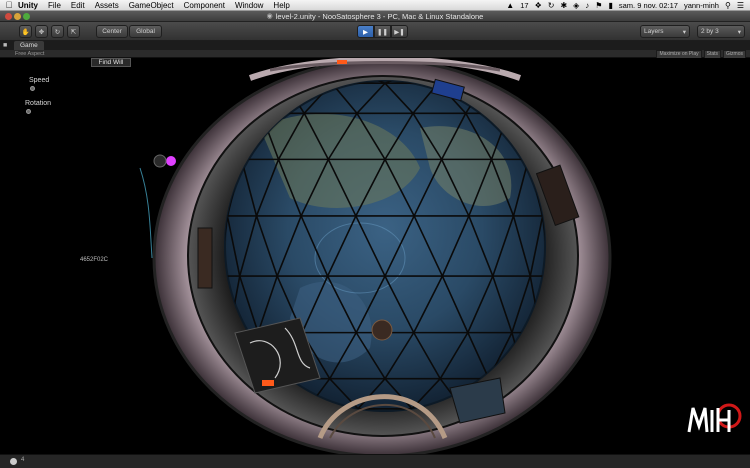 The height and width of the screenshot is (468, 750). I want to click on center-label: Center, so click(112, 31).